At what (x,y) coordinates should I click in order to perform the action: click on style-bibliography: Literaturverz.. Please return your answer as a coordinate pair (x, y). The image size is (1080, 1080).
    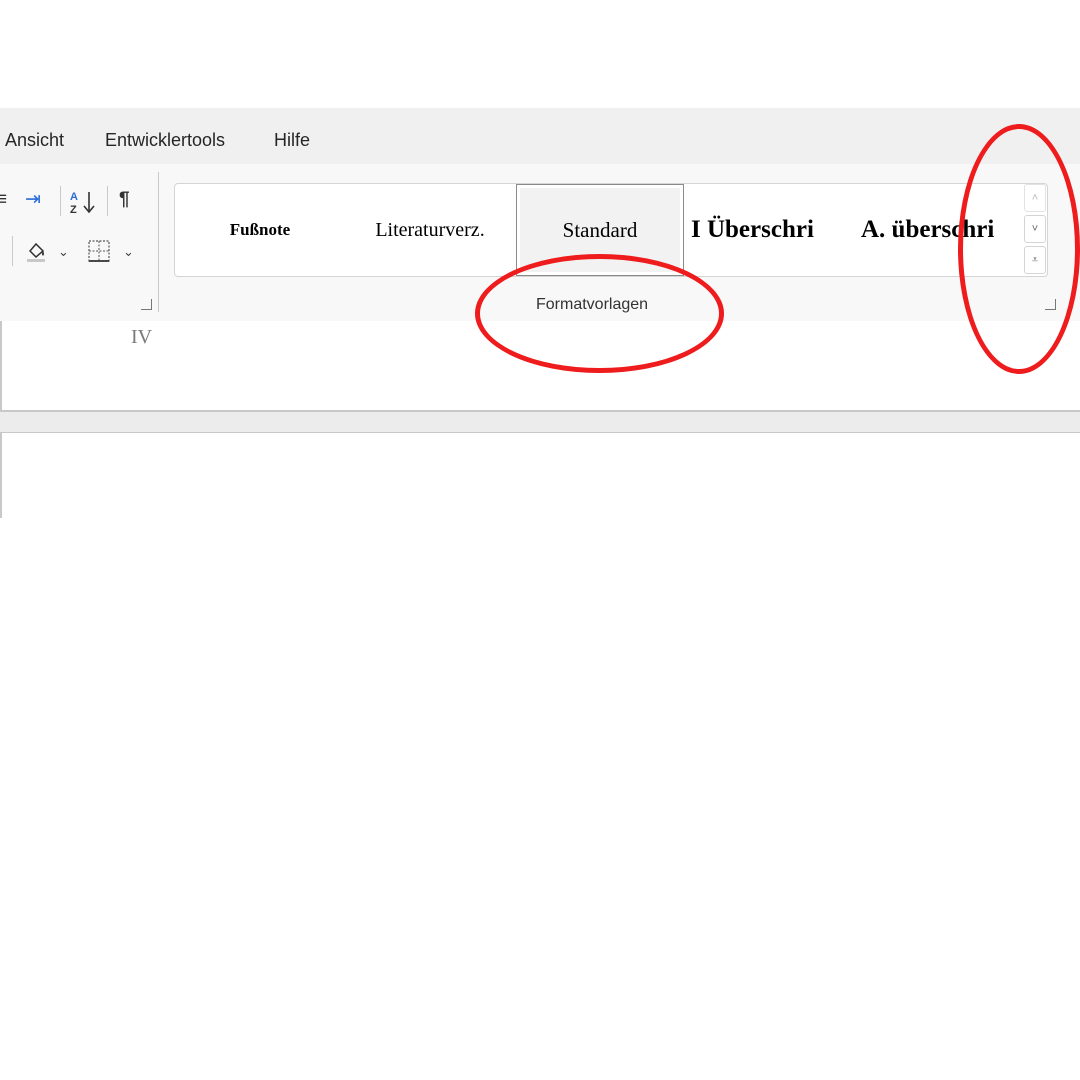
    Looking at the image, I should click on (430, 230).